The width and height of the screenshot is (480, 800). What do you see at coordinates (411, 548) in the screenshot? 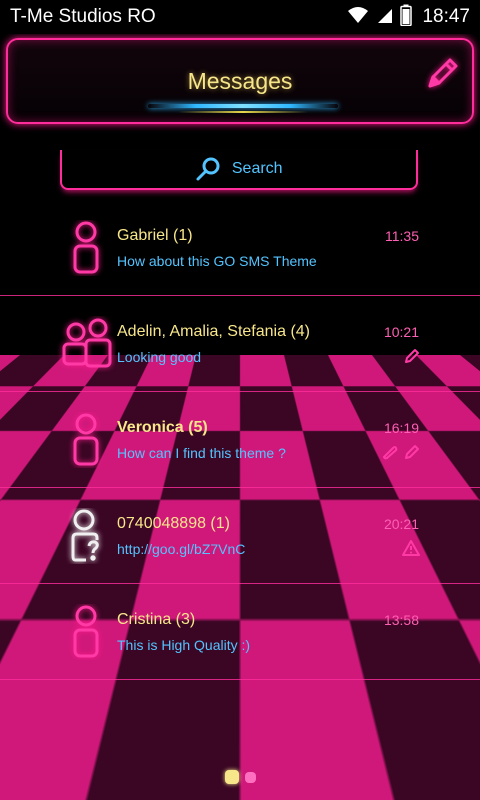
I see `warning-icon` at bounding box center [411, 548].